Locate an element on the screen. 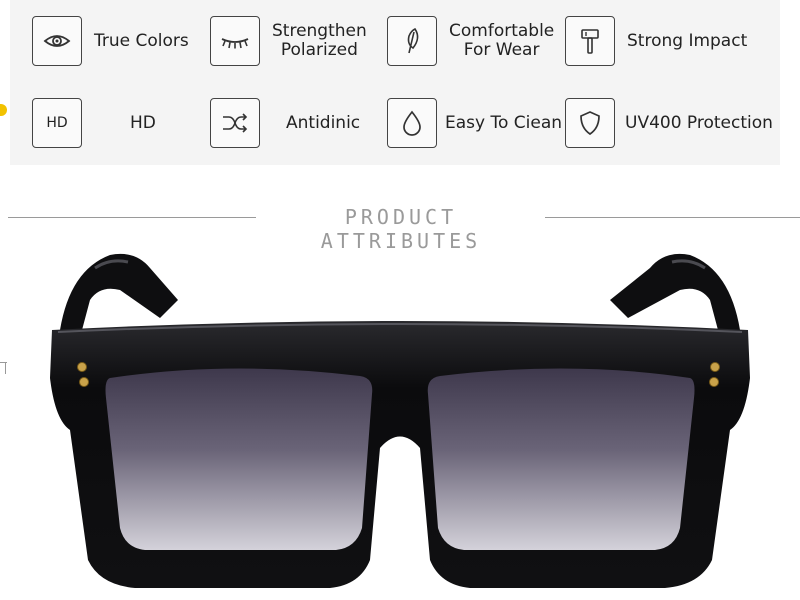 The width and height of the screenshot is (800, 600). right-lens is located at coordinates (561, 459).